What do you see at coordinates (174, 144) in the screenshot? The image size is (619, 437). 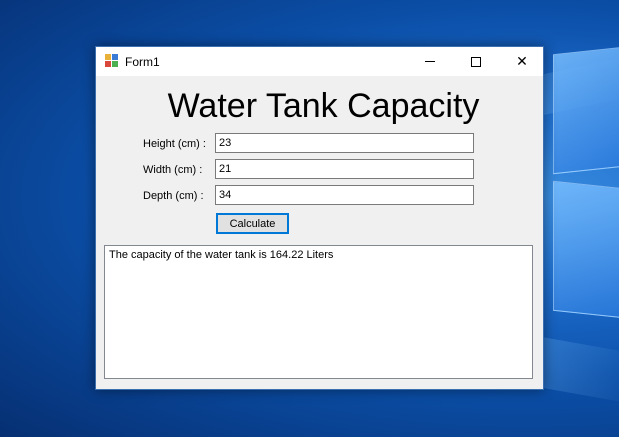 I see `height-label: Height (cm) :` at bounding box center [174, 144].